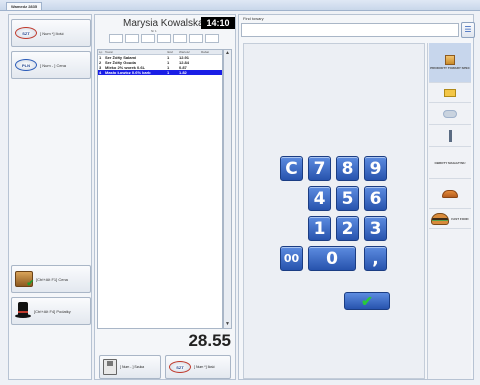 This screenshot has height=385, width=480. I want to click on save-button: [ Num - ] Szuka, so click(130, 367).